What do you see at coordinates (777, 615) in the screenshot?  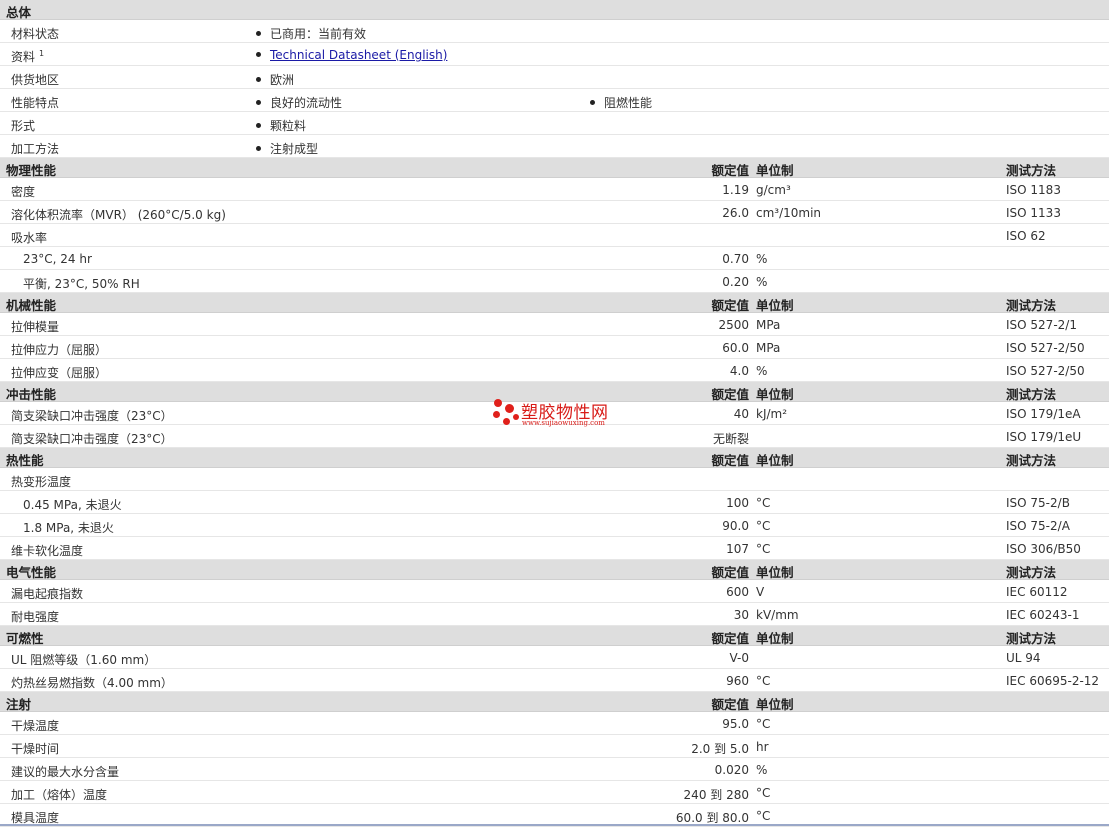 I see `property-unit: kV/mm` at bounding box center [777, 615].